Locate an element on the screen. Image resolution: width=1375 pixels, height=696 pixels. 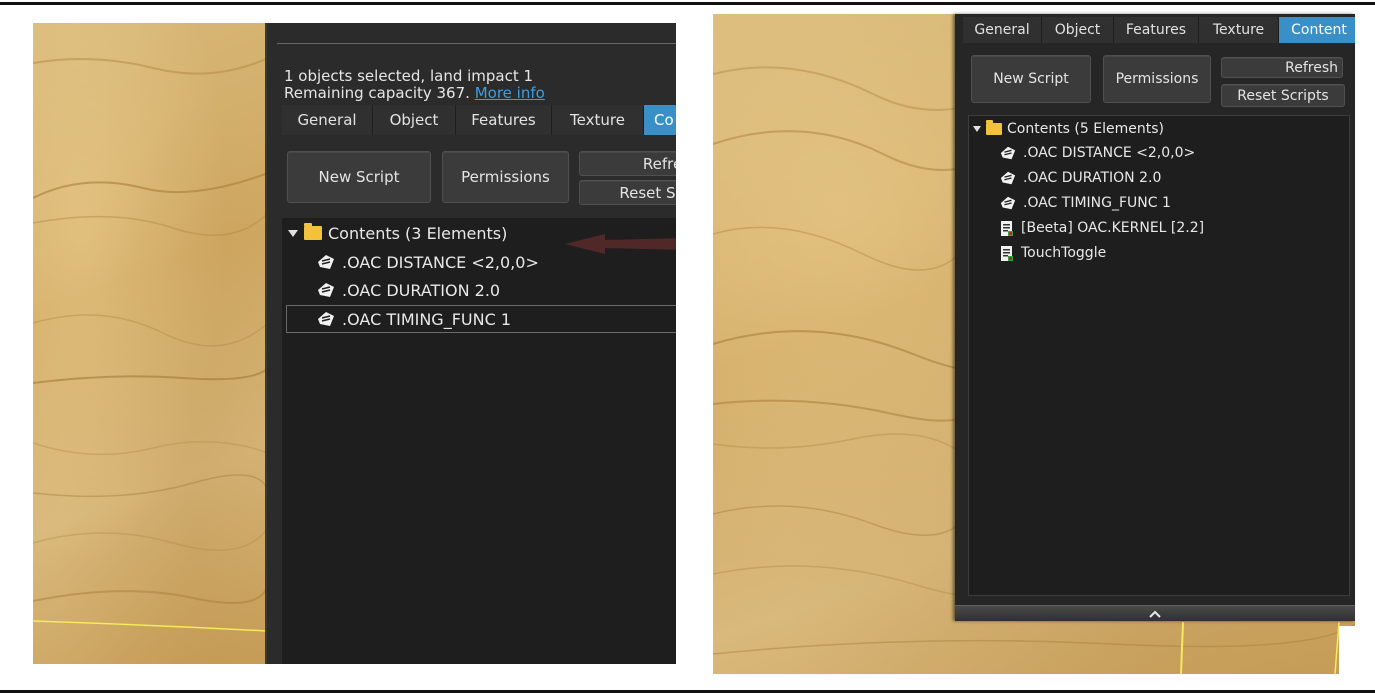
tab-content: Co is located at coordinates (660, 120).